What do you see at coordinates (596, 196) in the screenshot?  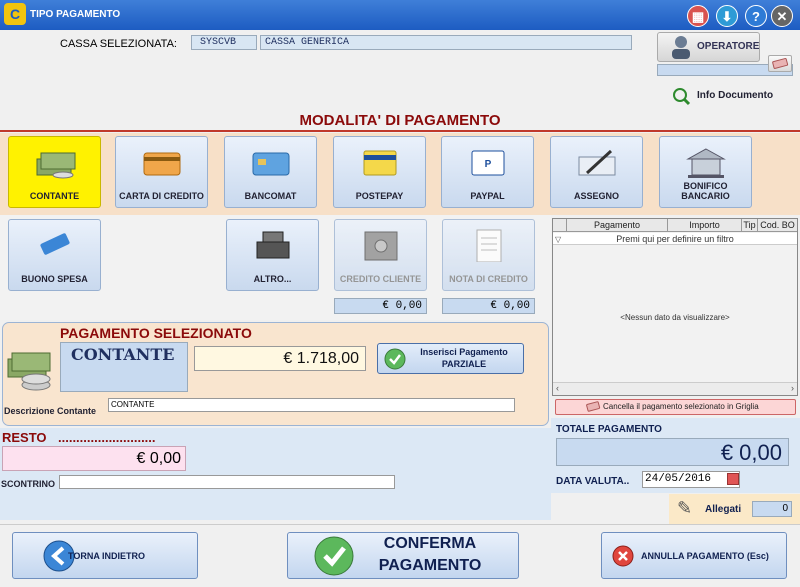 I see `payment-button-label: ASSEGNO` at bounding box center [596, 196].